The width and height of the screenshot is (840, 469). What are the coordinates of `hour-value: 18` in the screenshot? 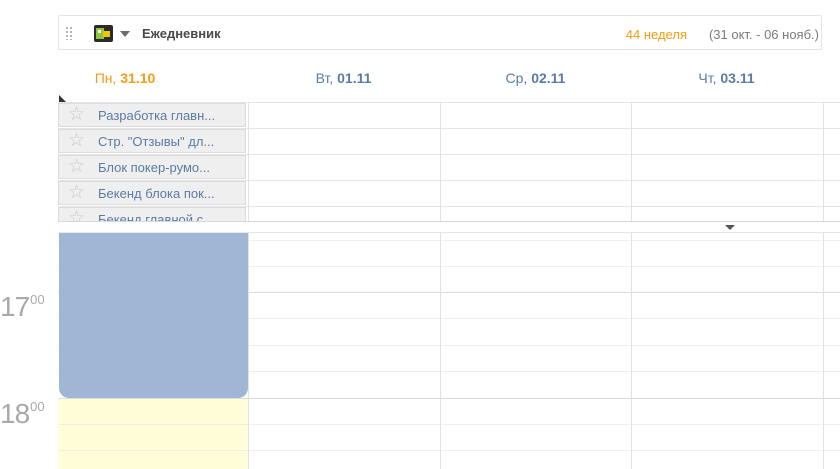 It's located at (15, 413).